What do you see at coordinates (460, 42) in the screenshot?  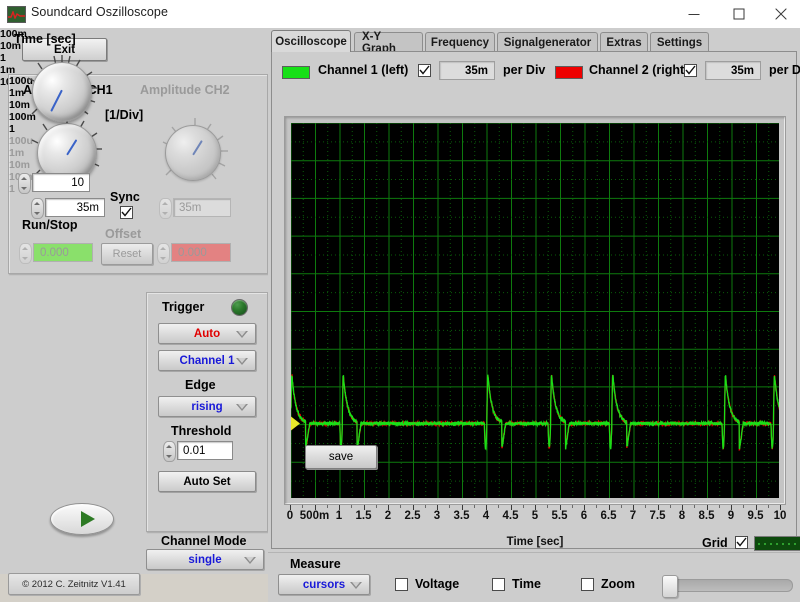 I see `tab-frequency: Frequency` at bounding box center [460, 42].